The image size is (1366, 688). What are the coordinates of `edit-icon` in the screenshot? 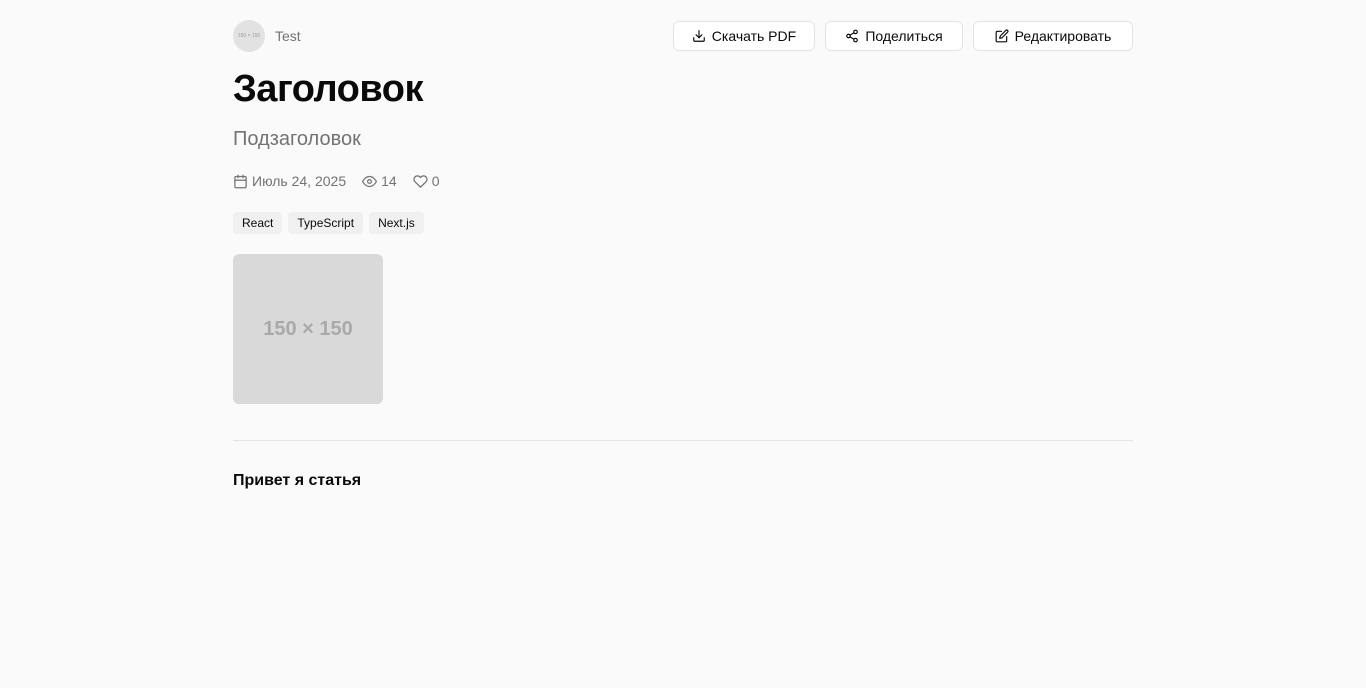 It's located at (1002, 36).